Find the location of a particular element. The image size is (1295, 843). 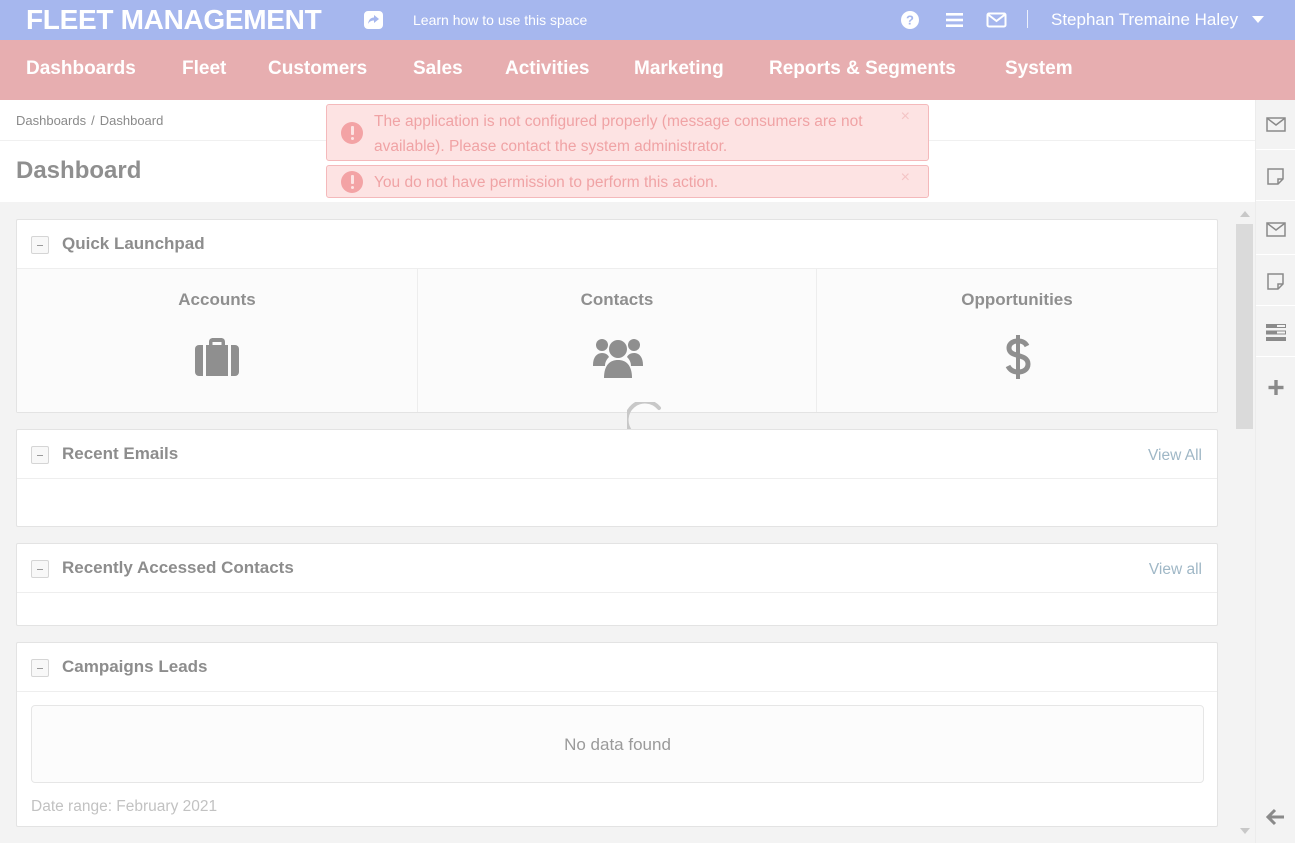

launchpad-contacts: Contacts is located at coordinates (617, 340).